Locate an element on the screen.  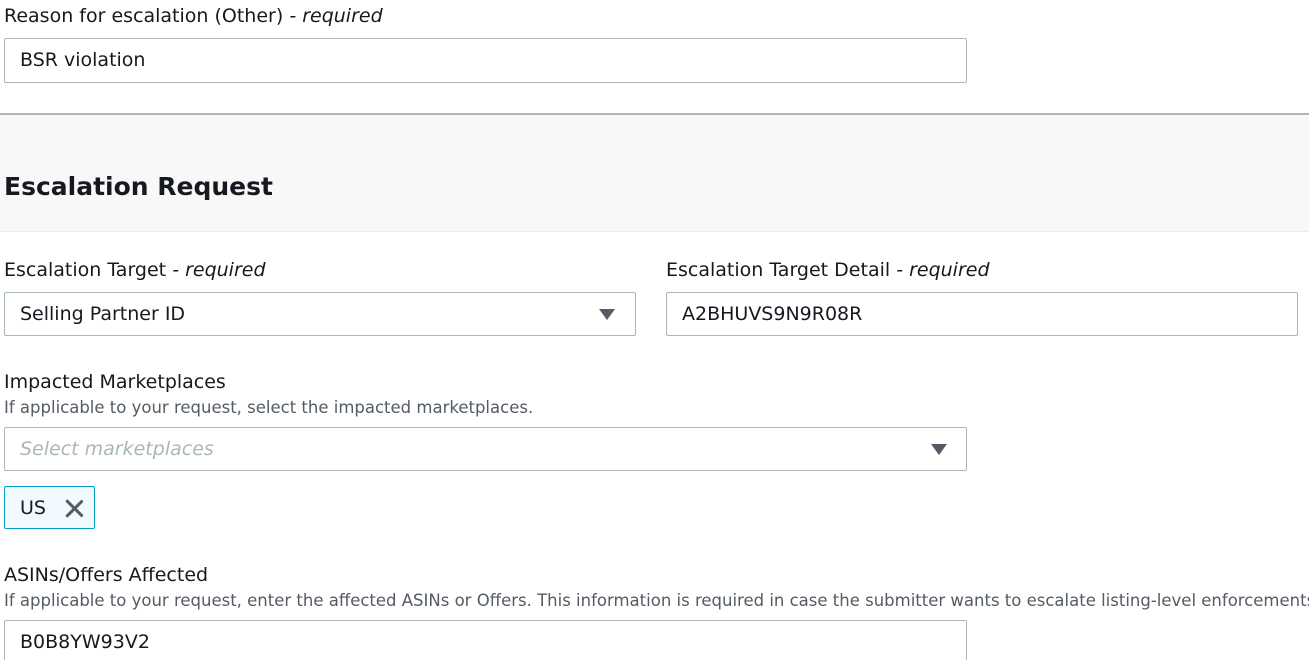
reason-label-text: Reason for escalation (Other) is located at coordinates (144, 16).